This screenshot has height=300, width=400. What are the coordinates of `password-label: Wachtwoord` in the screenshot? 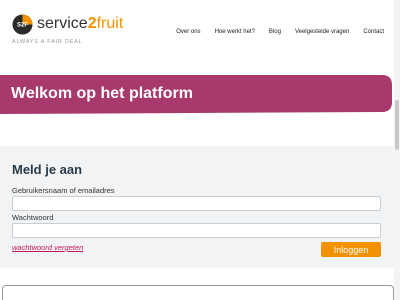 It's located at (33, 217).